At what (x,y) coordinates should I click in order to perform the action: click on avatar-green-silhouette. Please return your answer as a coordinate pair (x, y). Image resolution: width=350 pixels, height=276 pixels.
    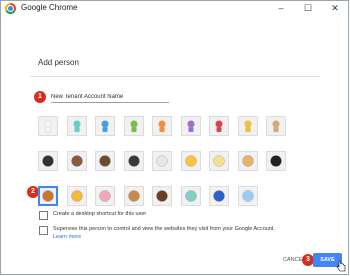
    Looking at the image, I should click on (133, 126).